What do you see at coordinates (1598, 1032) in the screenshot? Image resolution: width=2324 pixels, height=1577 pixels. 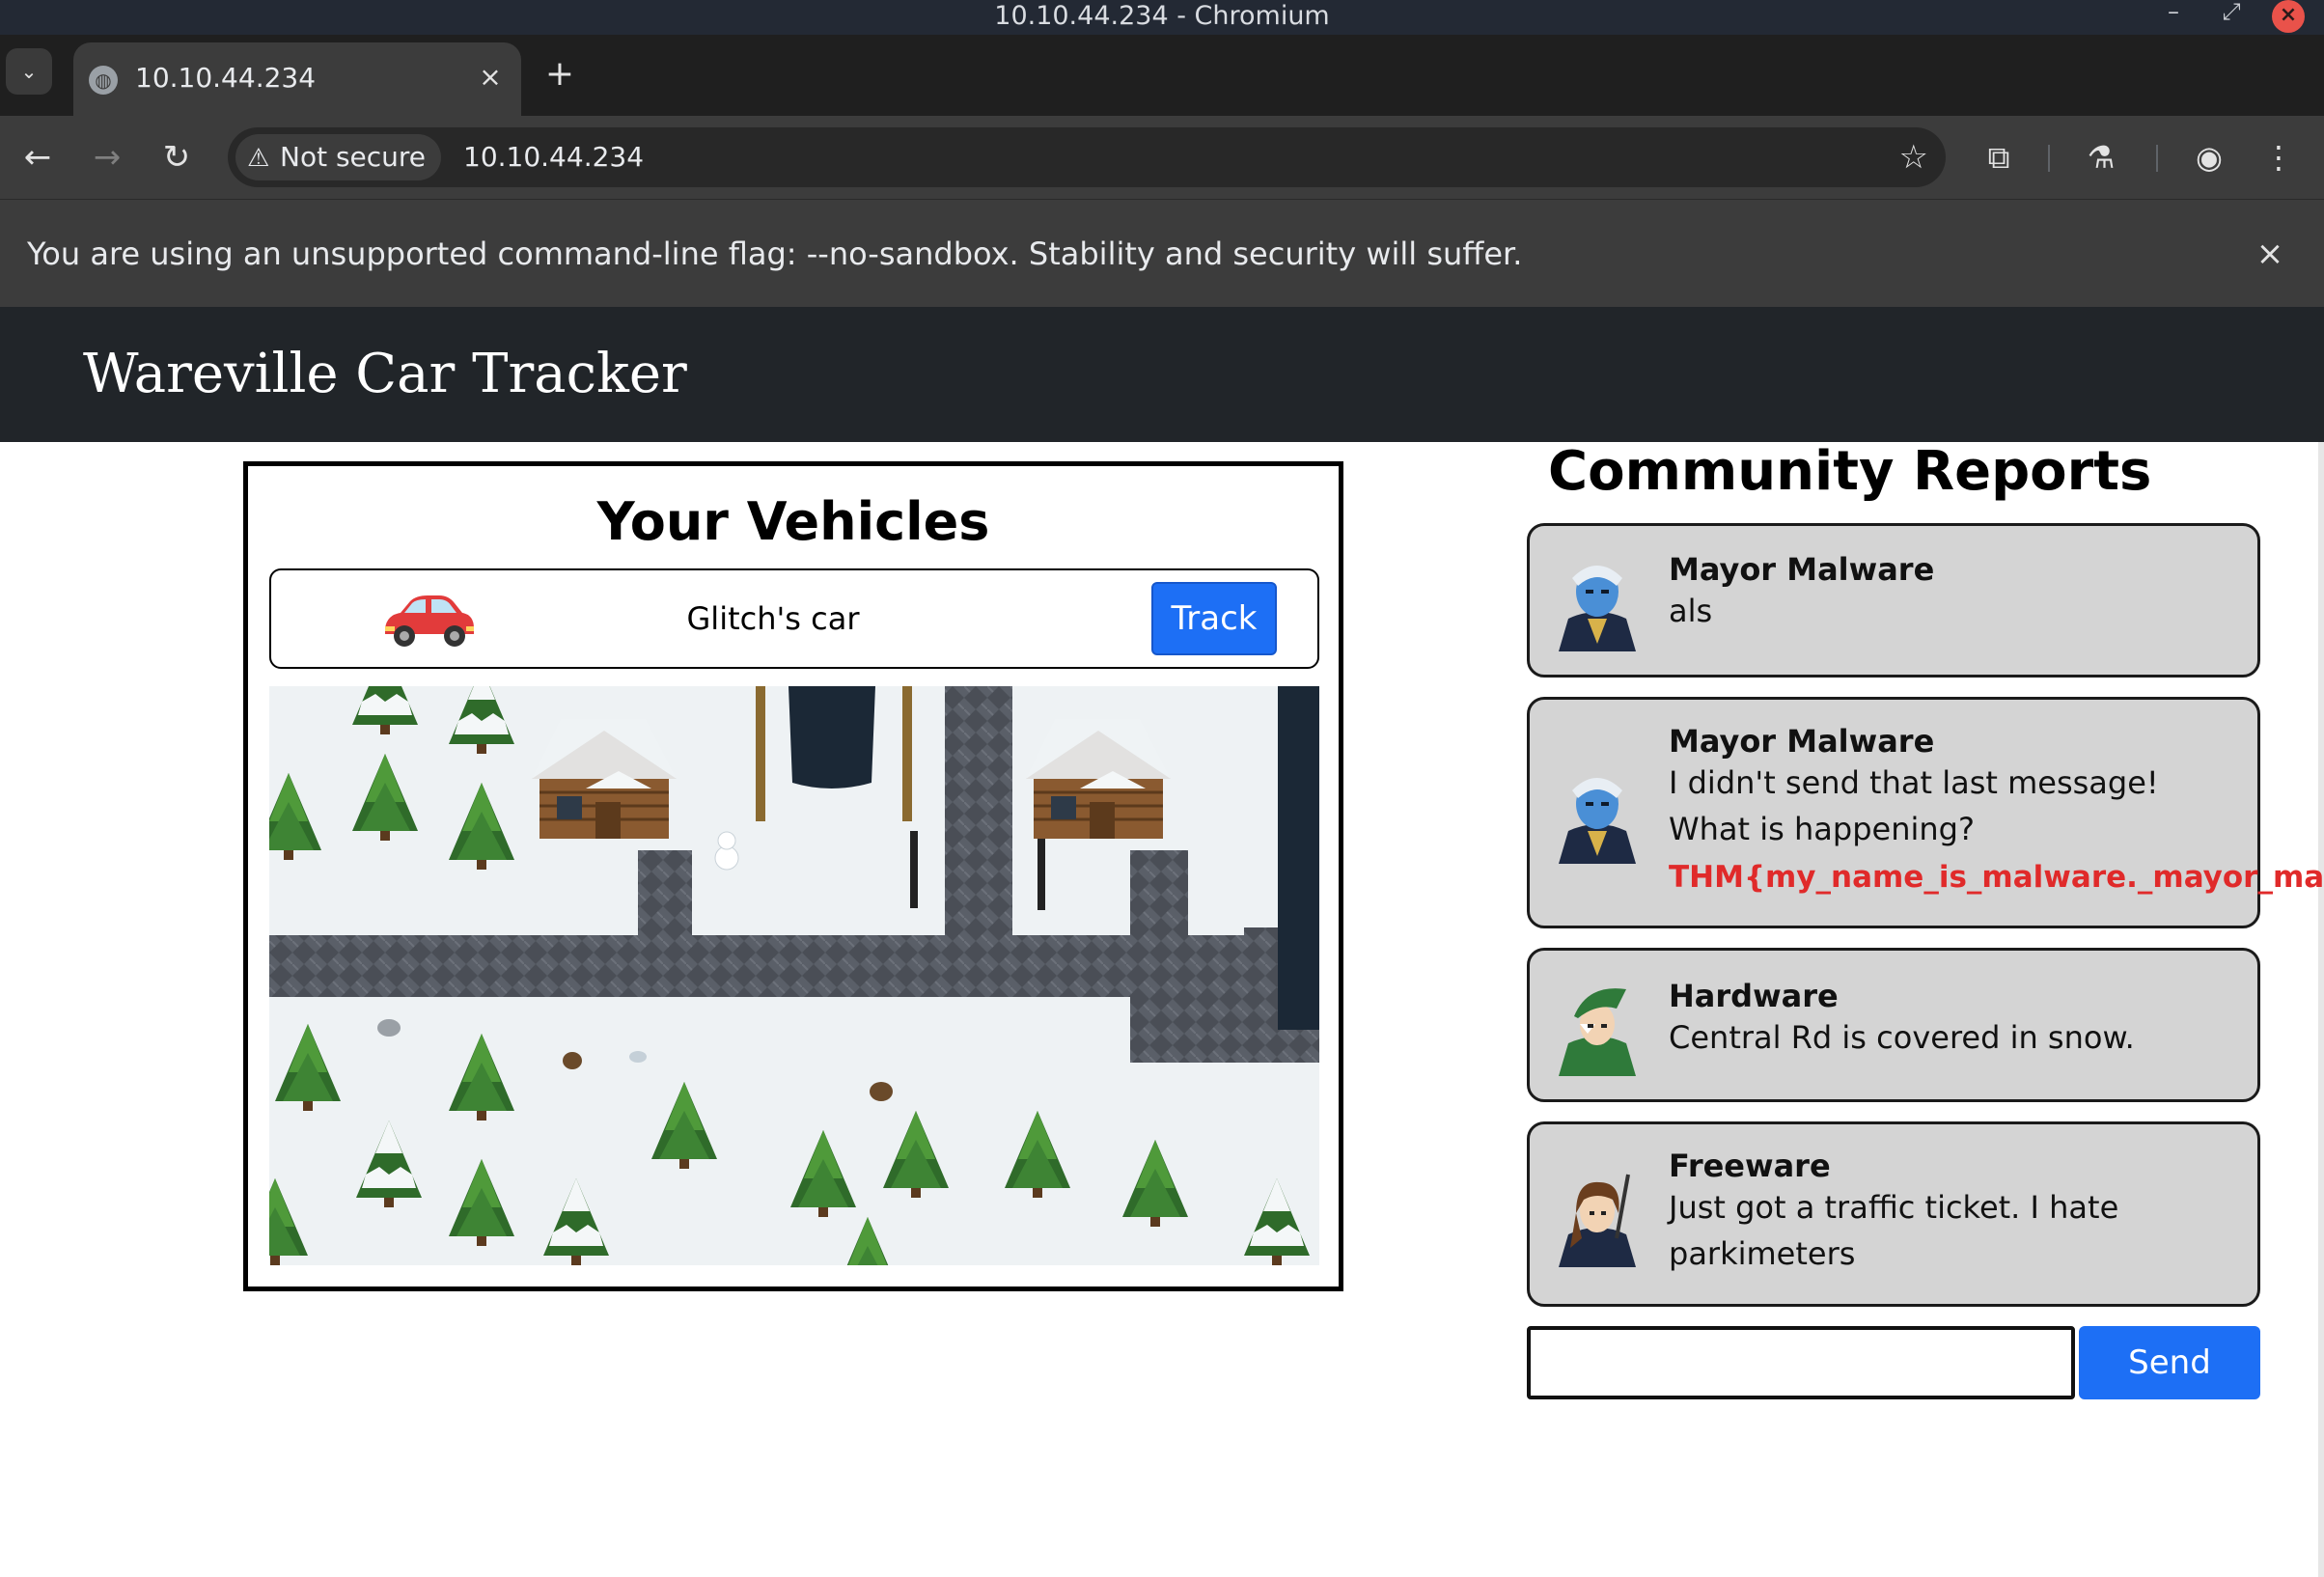 I see `hardware-avatar` at bounding box center [1598, 1032].